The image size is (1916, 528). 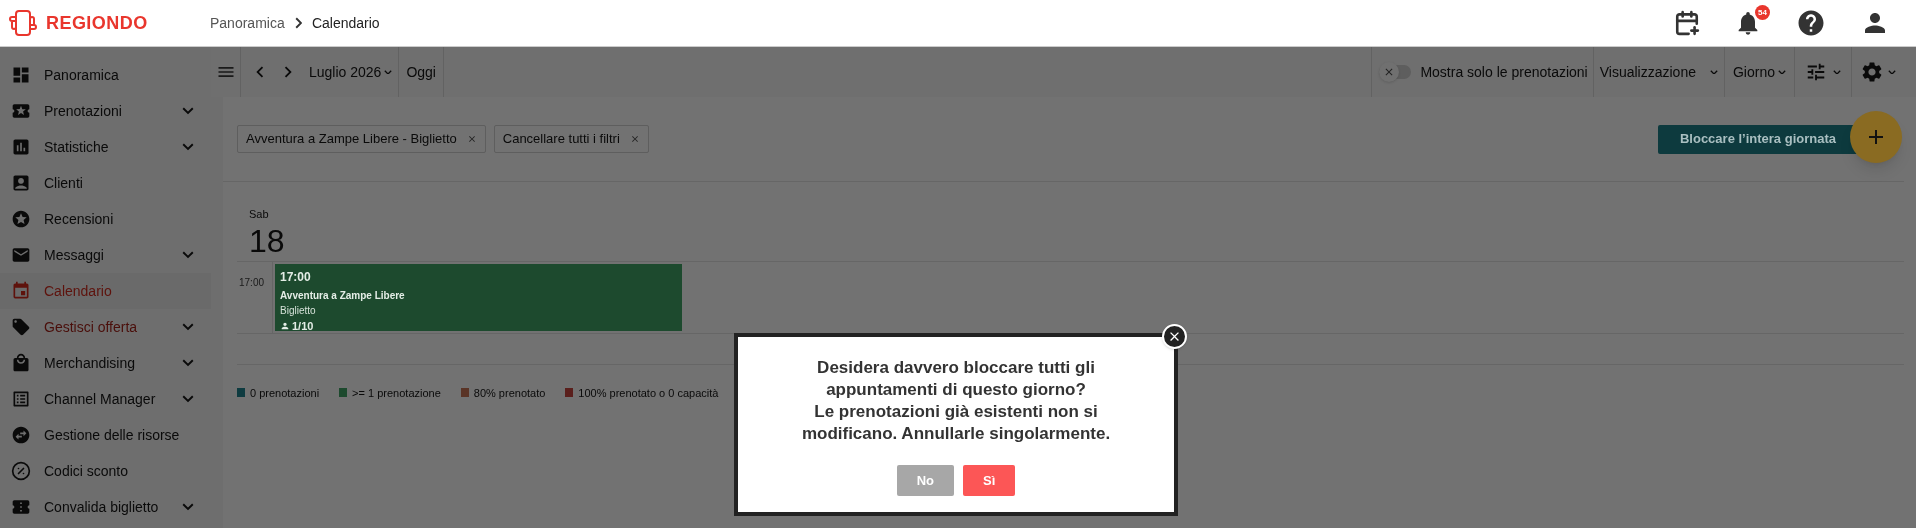 What do you see at coordinates (1395, 72) in the screenshot?
I see `toggle-switch` at bounding box center [1395, 72].